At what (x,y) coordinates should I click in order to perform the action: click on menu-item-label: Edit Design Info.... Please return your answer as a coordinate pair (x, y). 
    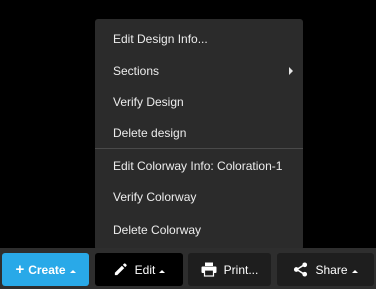
    Looking at the image, I should click on (160, 39).